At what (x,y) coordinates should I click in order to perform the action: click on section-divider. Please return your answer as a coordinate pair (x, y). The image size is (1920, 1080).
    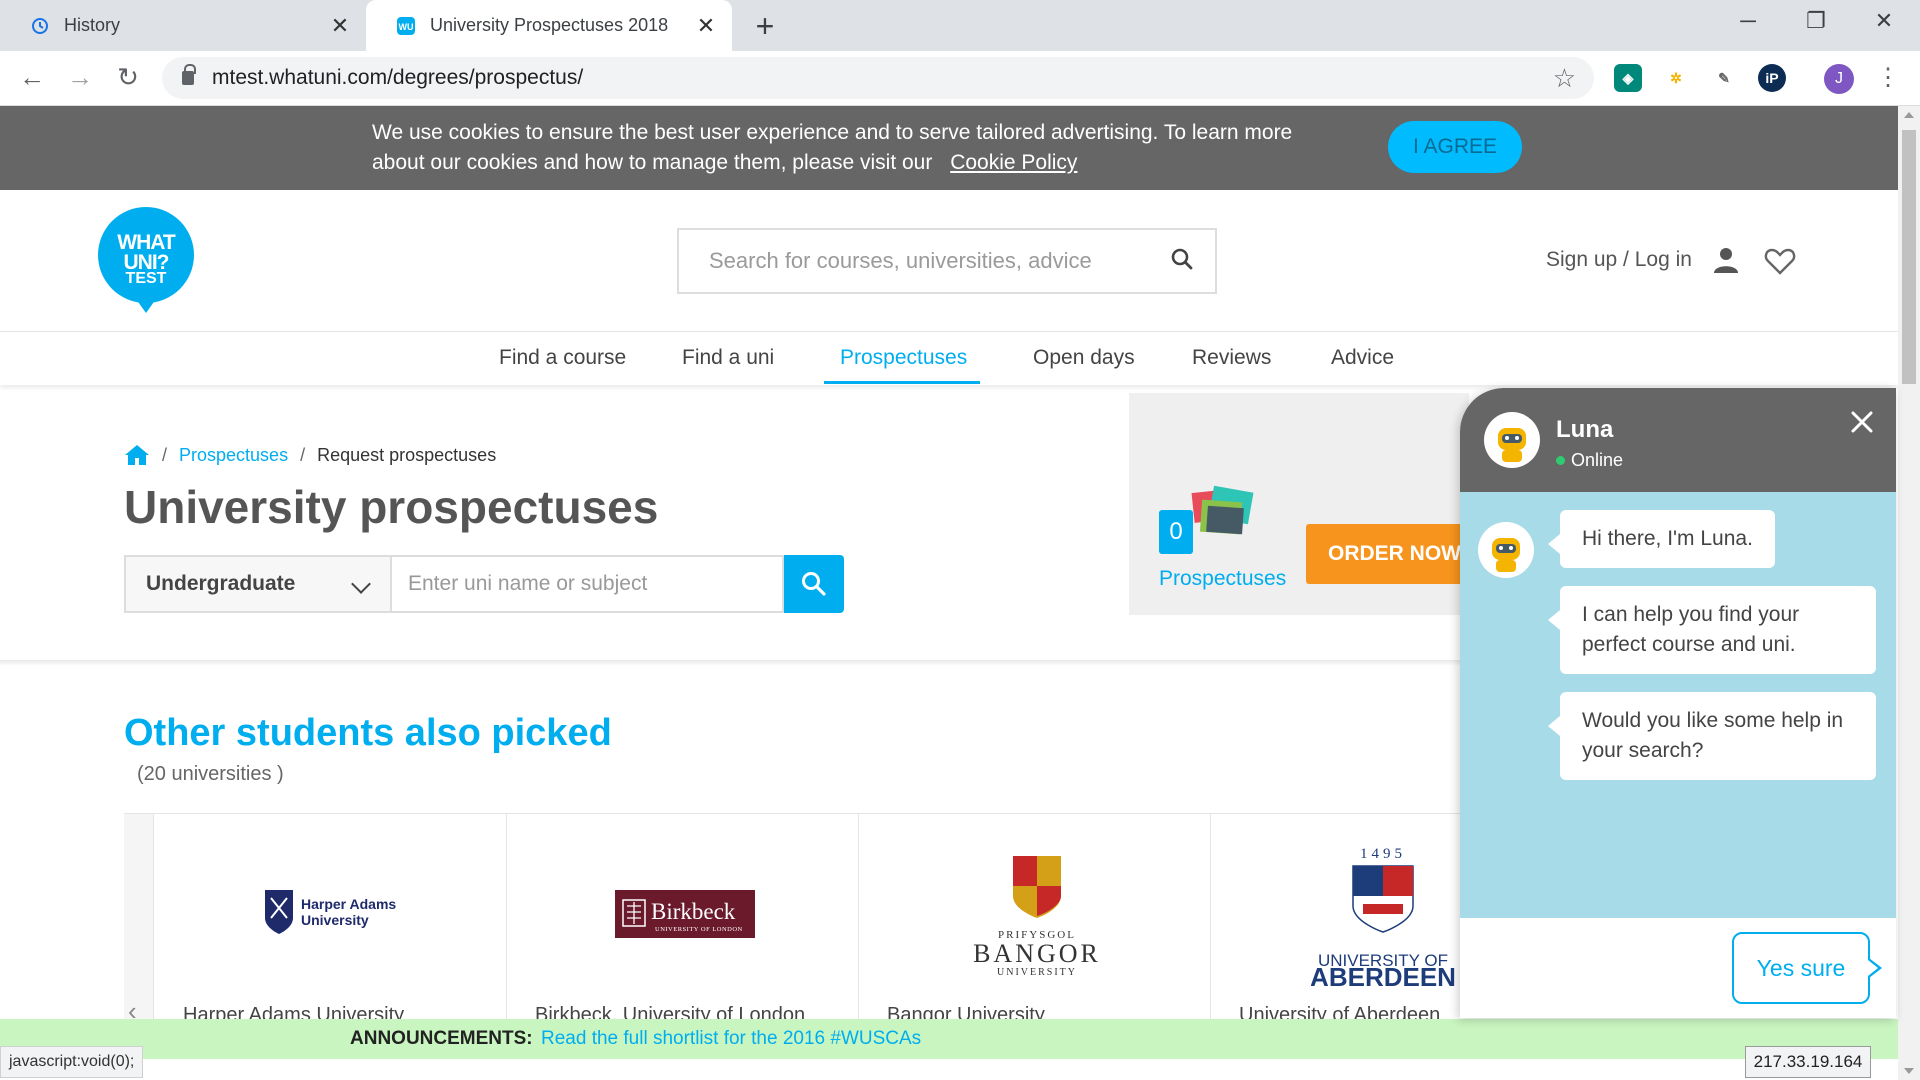
    Looking at the image, I should click on (730, 663).